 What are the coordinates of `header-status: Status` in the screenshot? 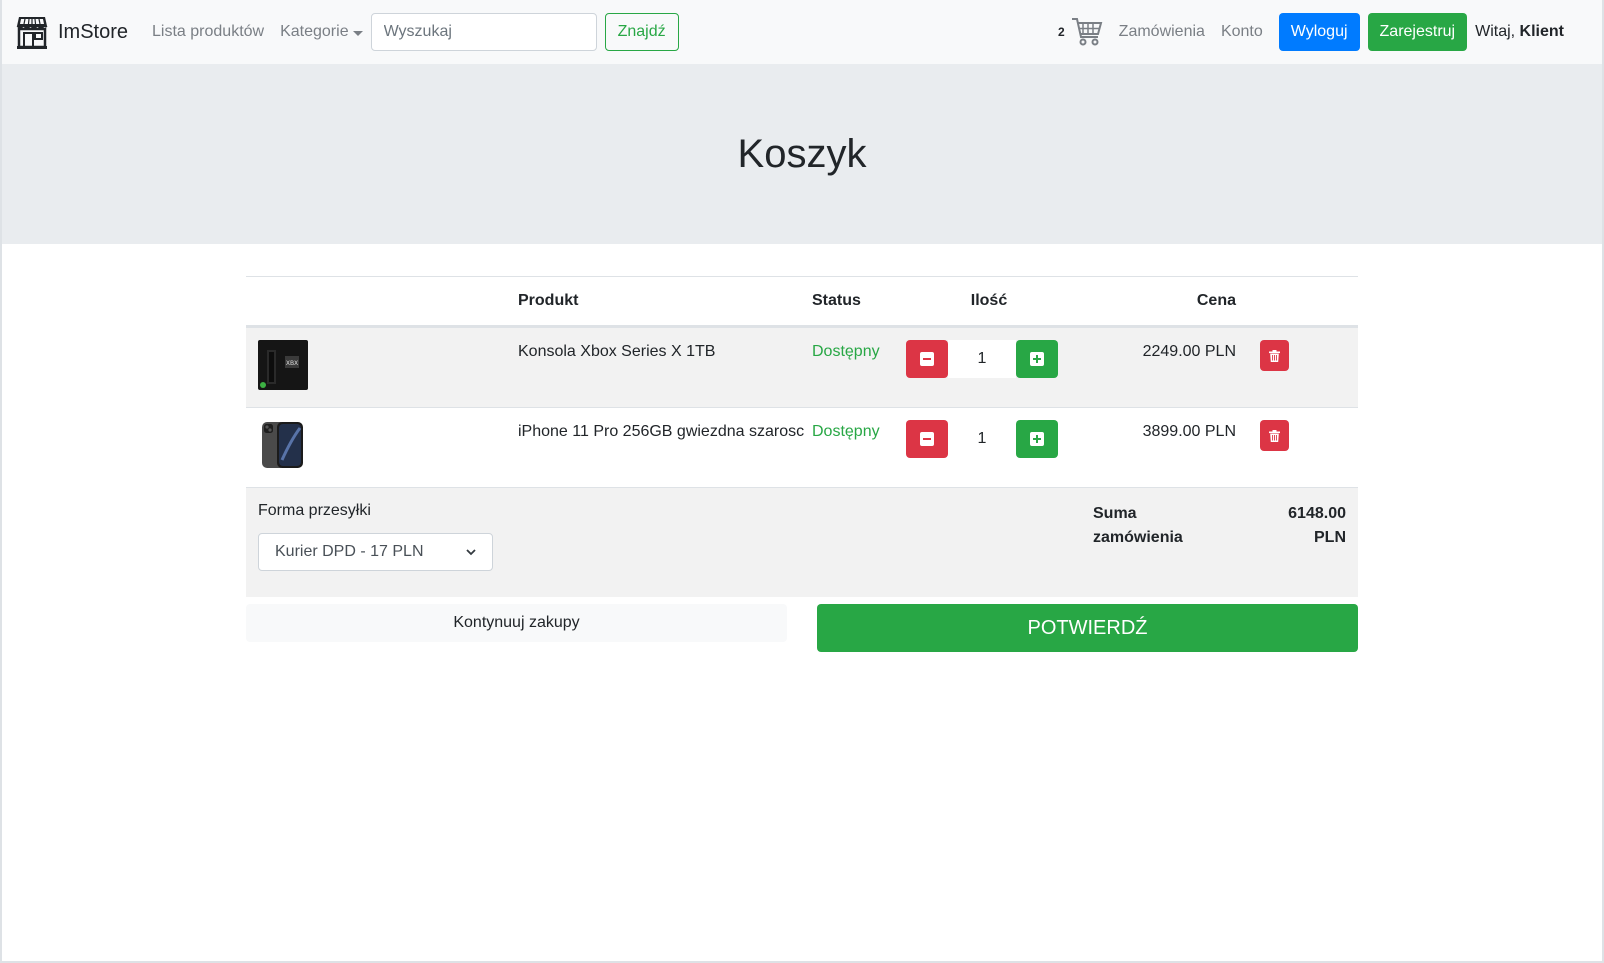 It's located at (836, 300).